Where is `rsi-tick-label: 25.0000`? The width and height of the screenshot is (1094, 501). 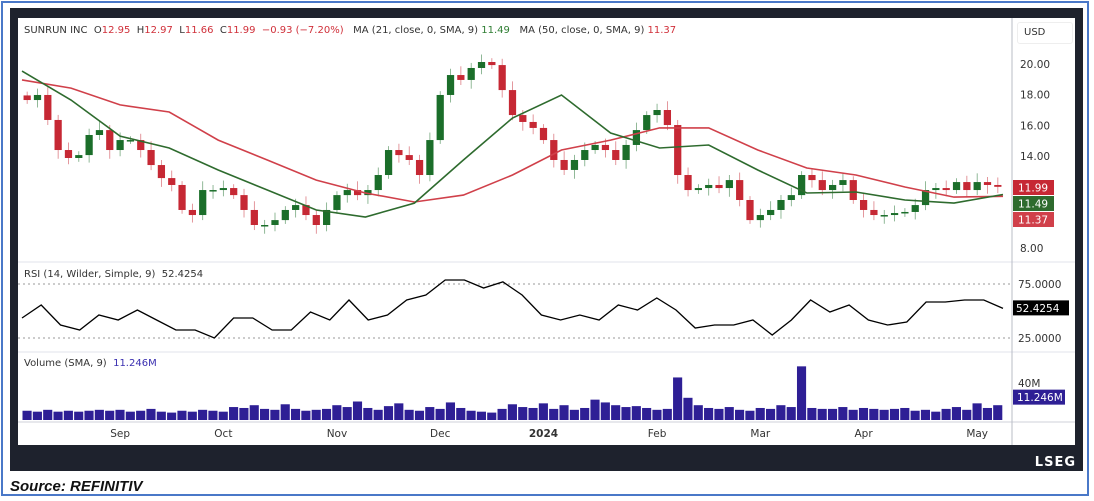
rsi-tick-label: 25.0000 is located at coordinates (1039, 339).